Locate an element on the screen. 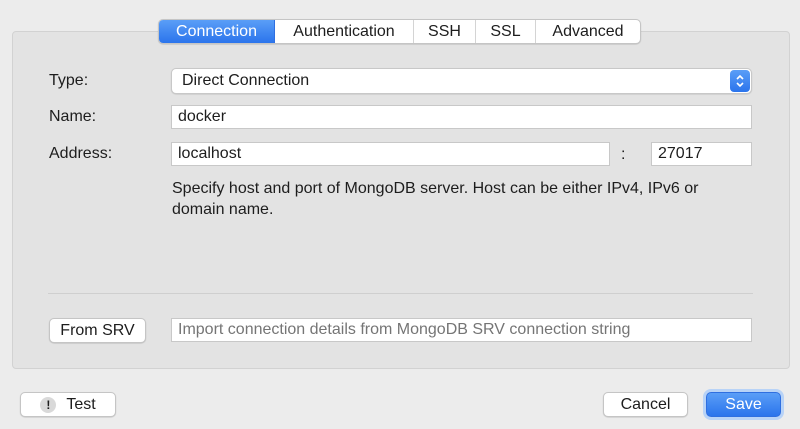 The width and height of the screenshot is (800, 429). from-srv-button: From SRV is located at coordinates (97, 330).